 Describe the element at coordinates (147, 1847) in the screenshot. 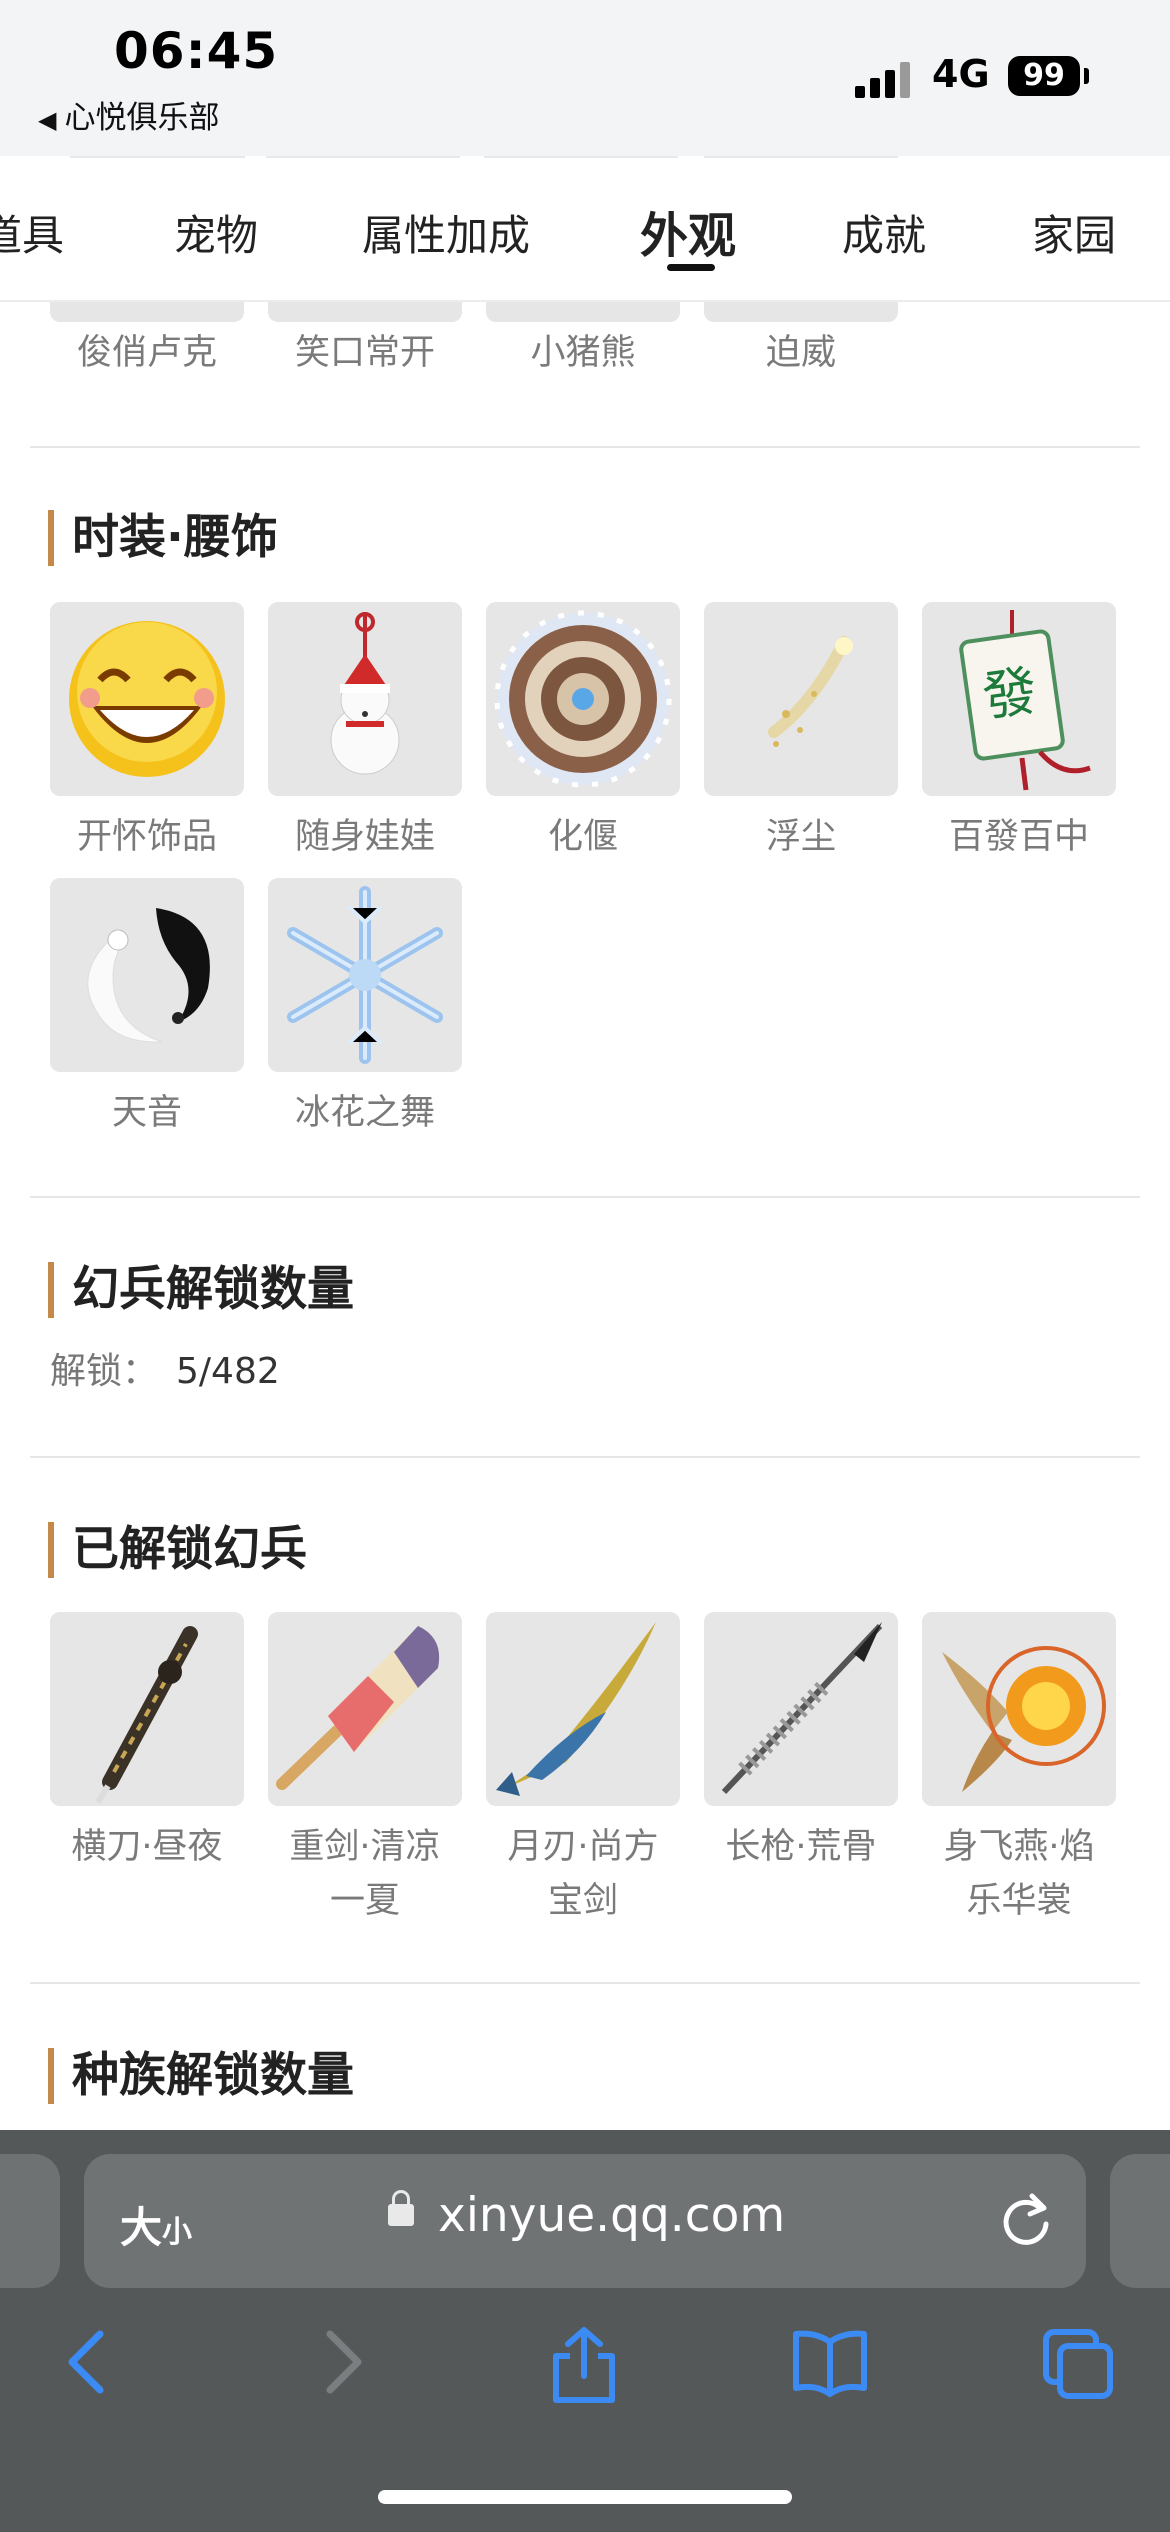

I see `item-label: 横刀·昼夜` at that location.